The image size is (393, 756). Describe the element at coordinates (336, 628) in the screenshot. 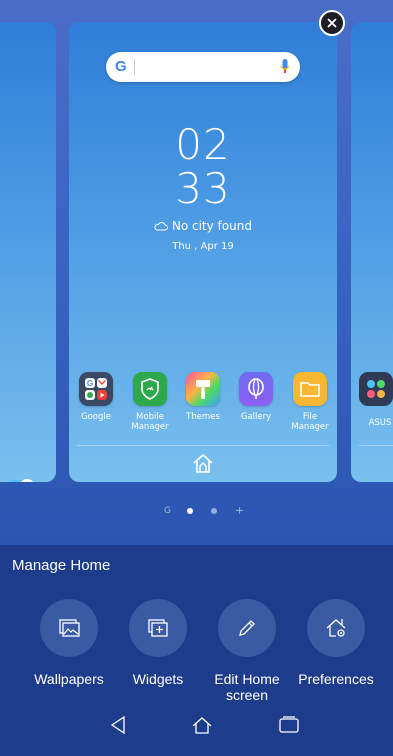

I see `home-settings-icon` at that location.